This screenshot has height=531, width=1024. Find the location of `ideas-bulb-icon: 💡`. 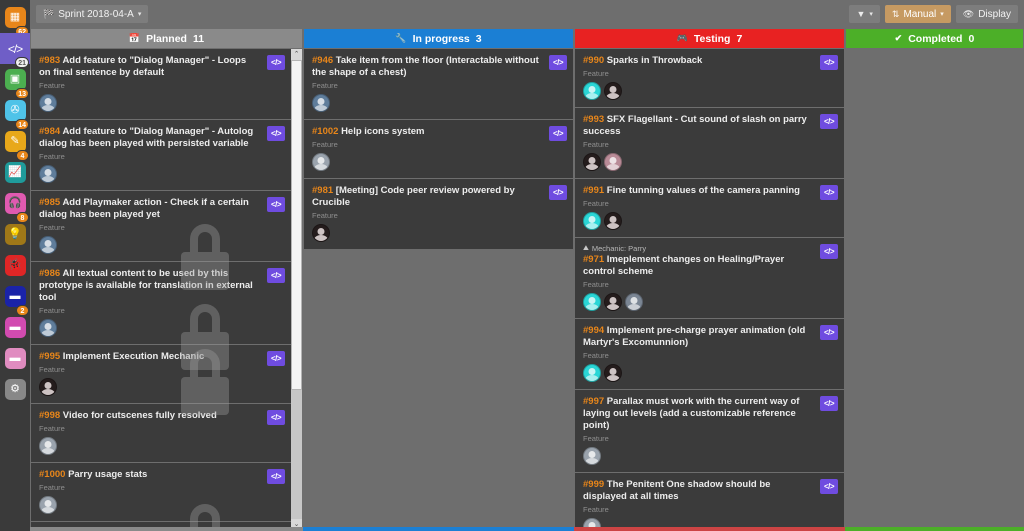

ideas-bulb-icon: 💡 is located at coordinates (15, 234).